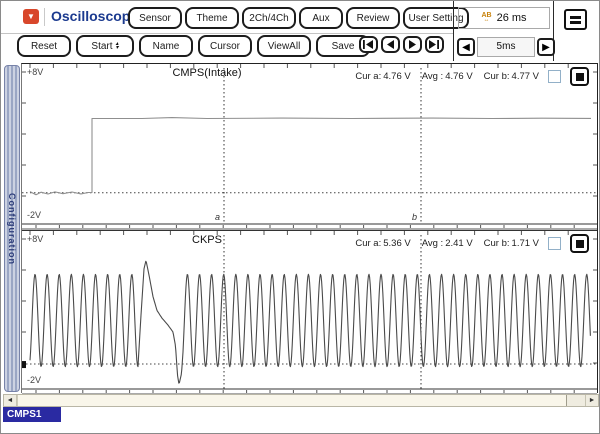 The image size is (600, 434). What do you see at coordinates (575, 19) in the screenshot?
I see `window-layout-icon` at bounding box center [575, 19].